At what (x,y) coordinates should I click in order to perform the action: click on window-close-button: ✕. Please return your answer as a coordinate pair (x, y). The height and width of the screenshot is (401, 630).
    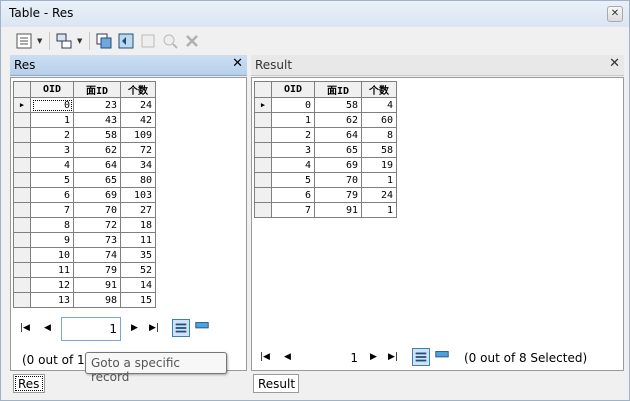
    Looking at the image, I should click on (615, 14).